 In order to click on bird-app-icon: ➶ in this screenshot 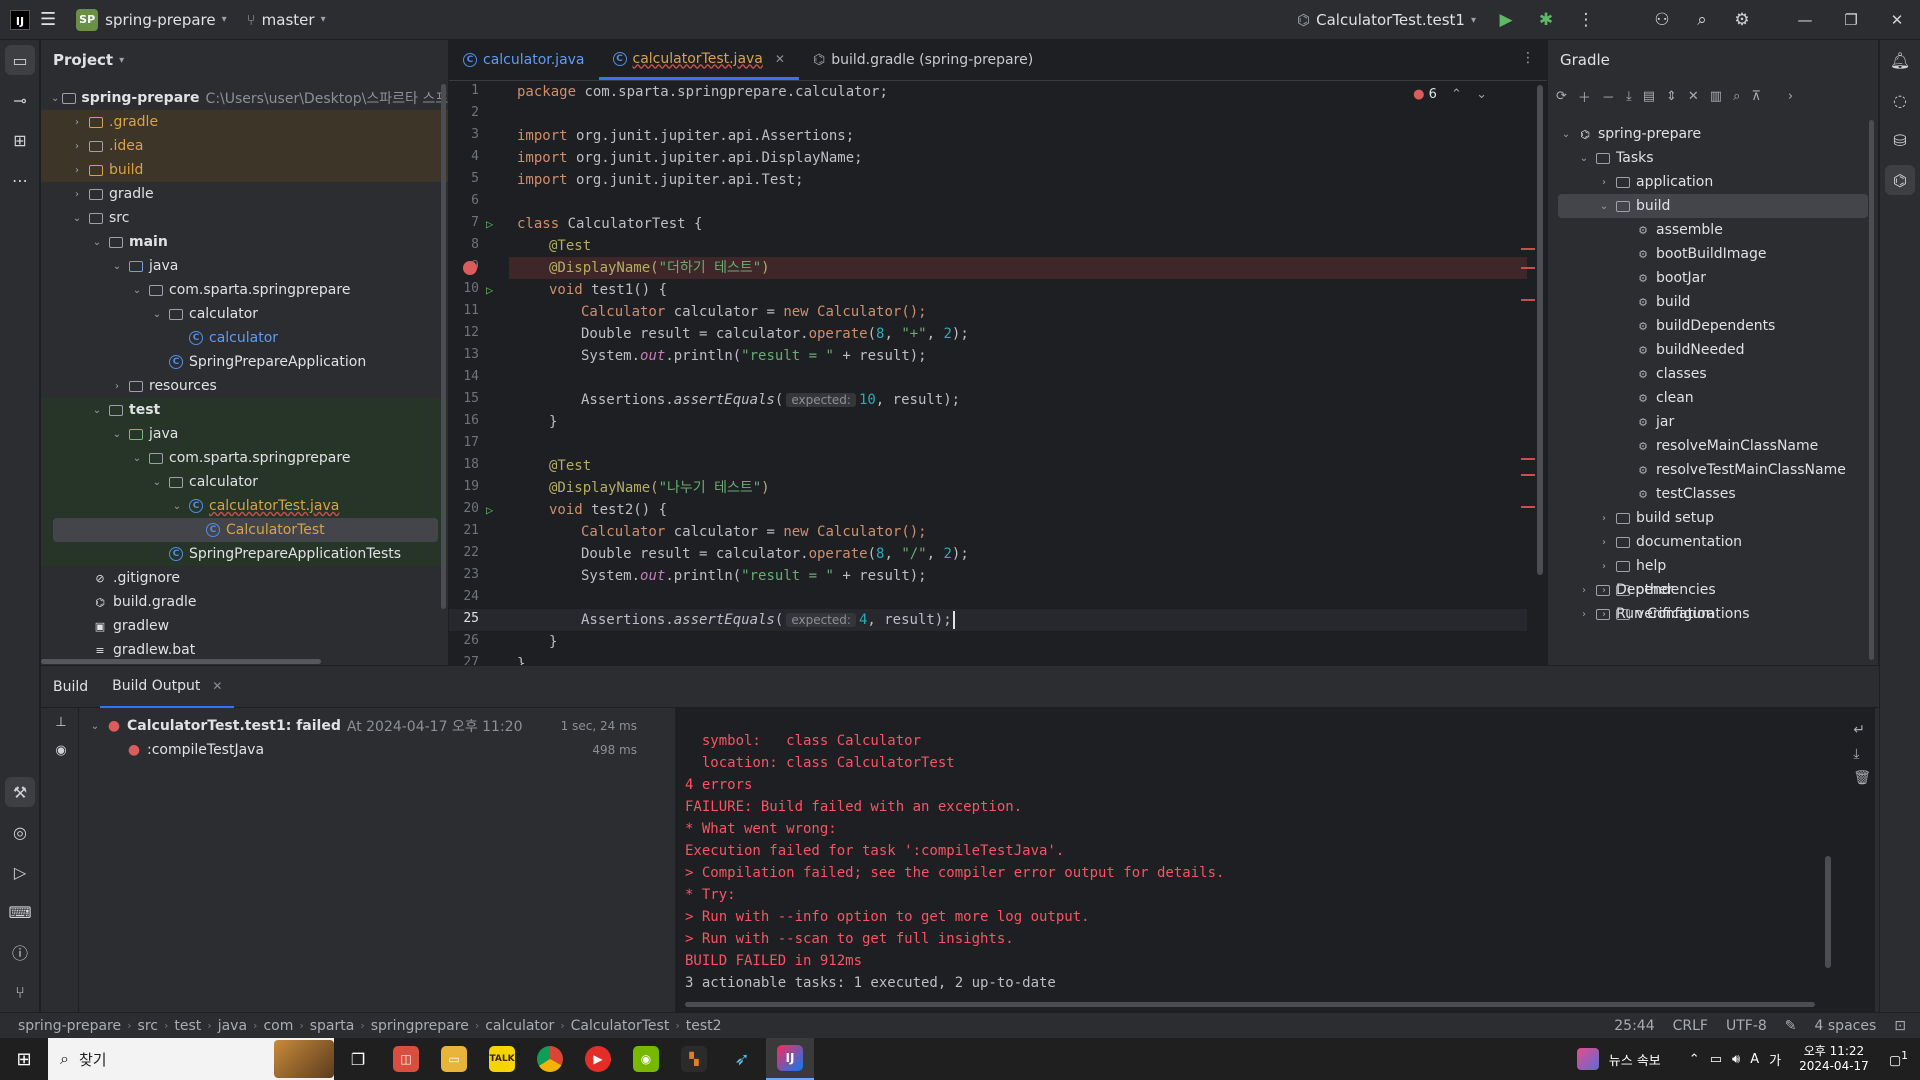, I will do `click(742, 1059)`.